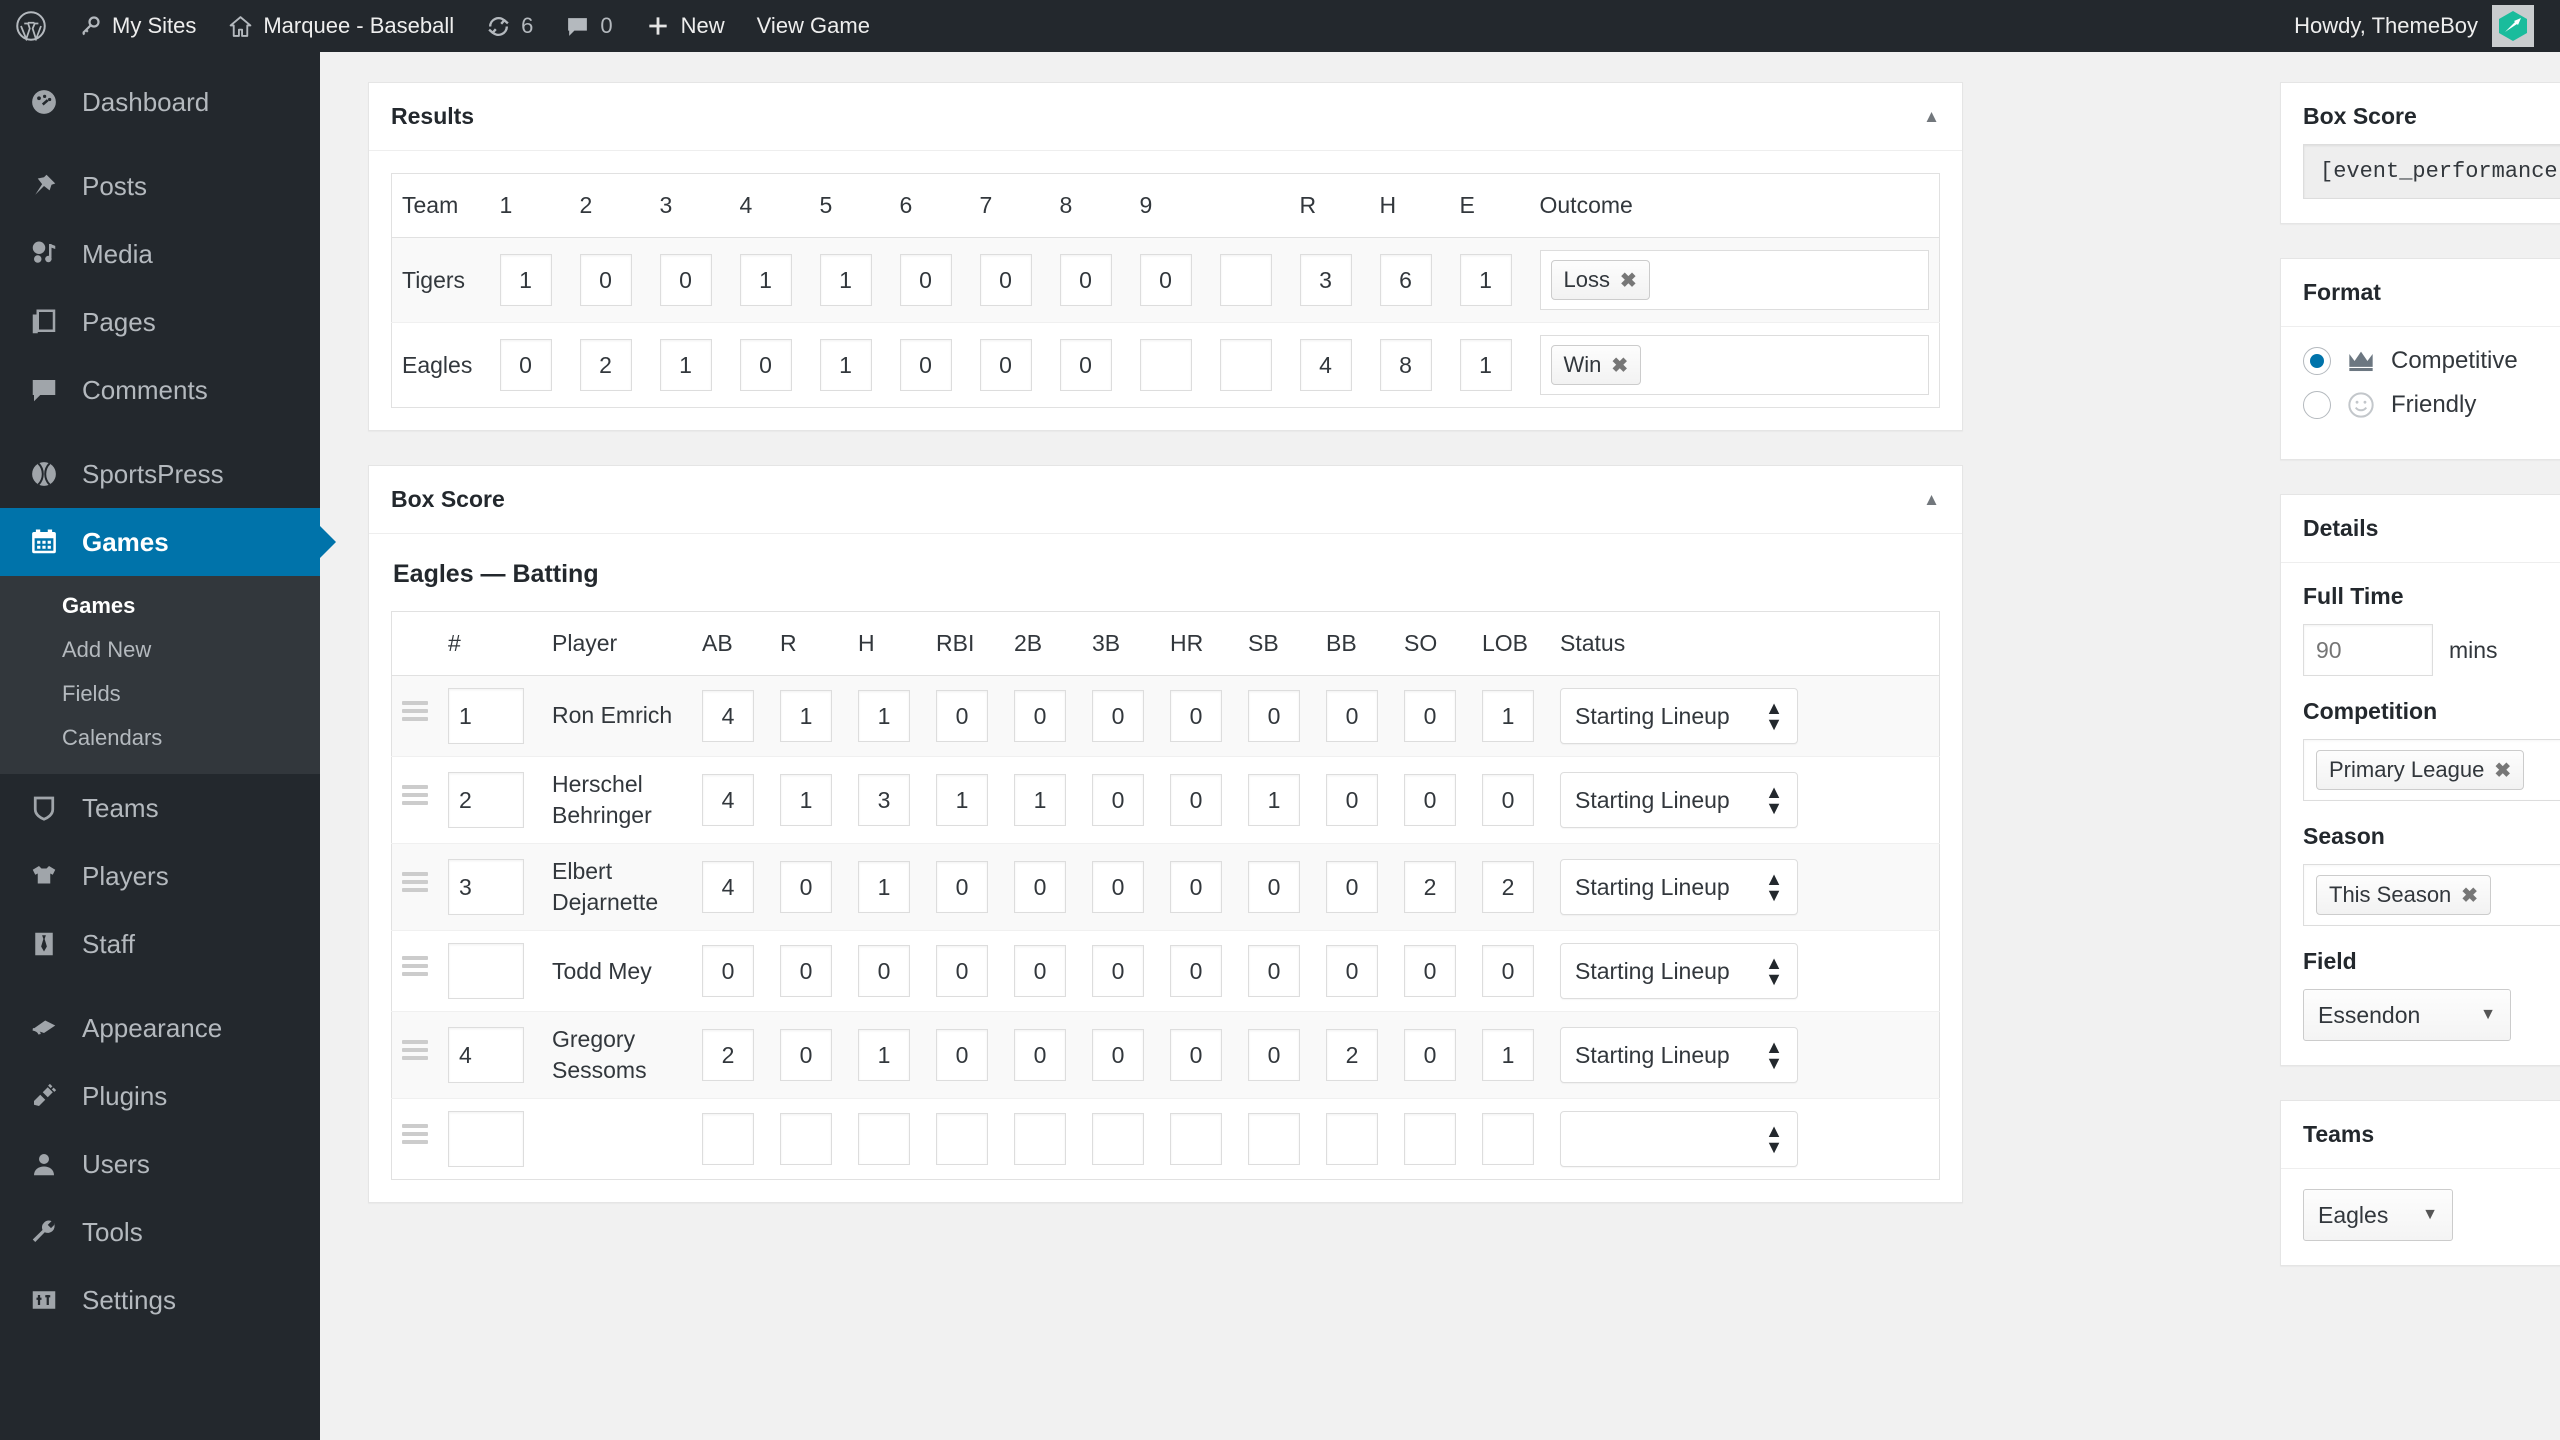  I want to click on sidebar-item-tools: Tools, so click(160, 1232).